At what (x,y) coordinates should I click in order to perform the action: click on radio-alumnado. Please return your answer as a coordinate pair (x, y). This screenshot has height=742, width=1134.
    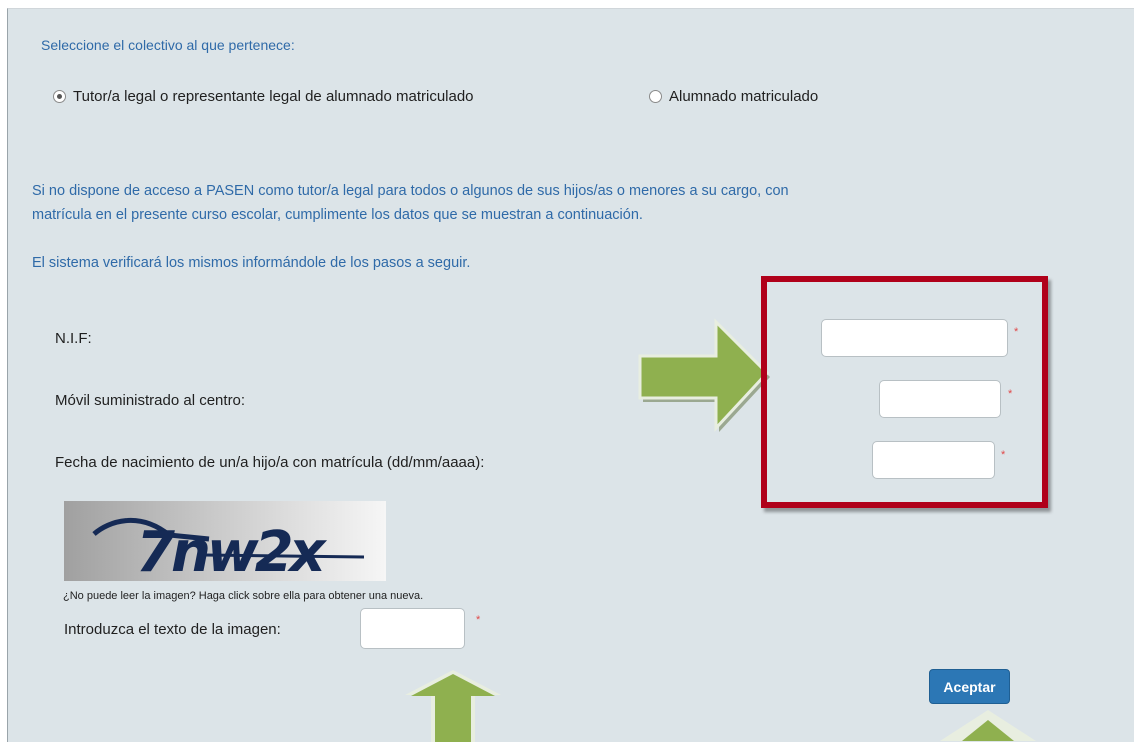
    Looking at the image, I should click on (655, 96).